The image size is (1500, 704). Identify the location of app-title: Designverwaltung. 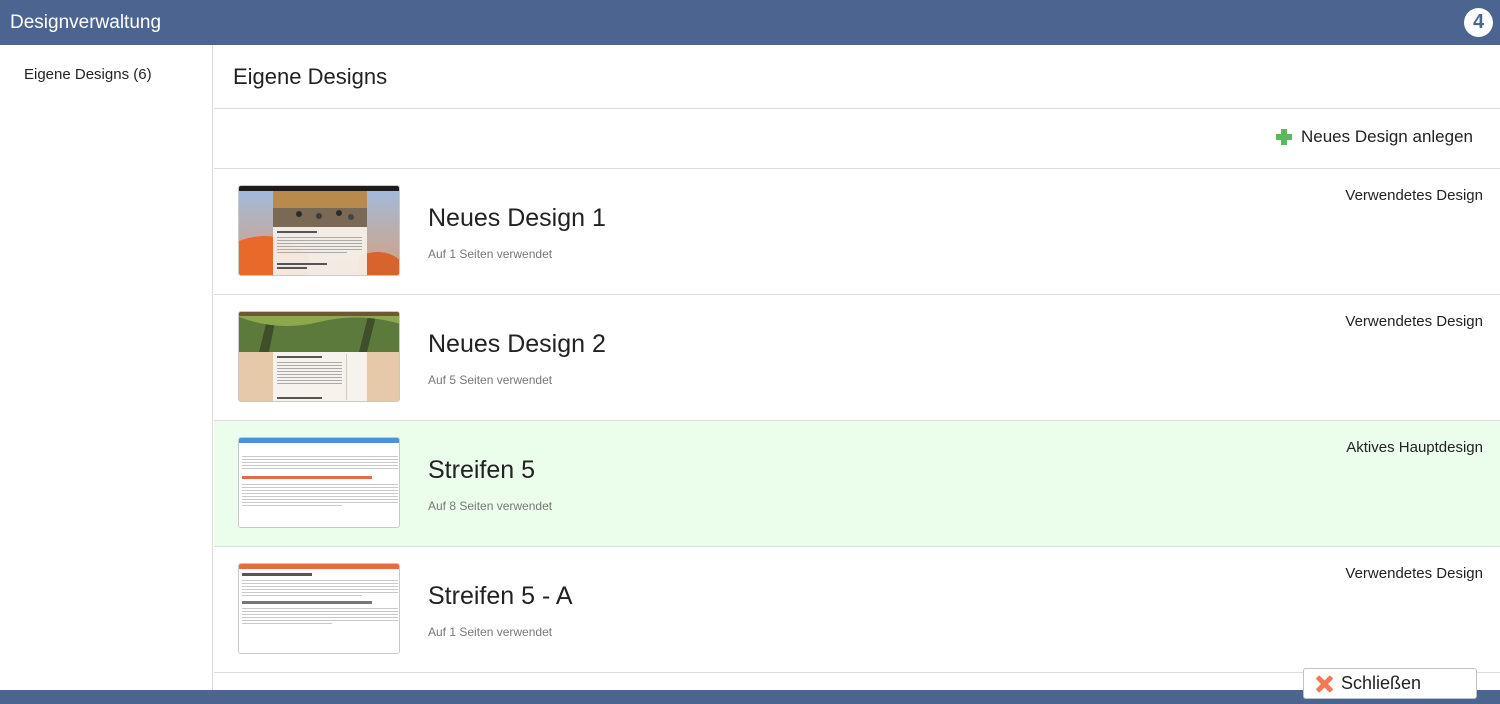
(86, 22).